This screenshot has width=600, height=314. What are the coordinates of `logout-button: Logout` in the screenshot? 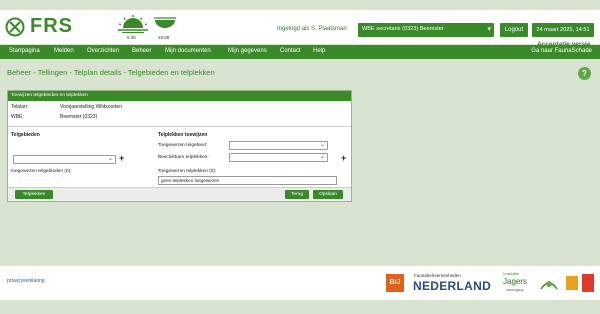 It's located at (514, 30).